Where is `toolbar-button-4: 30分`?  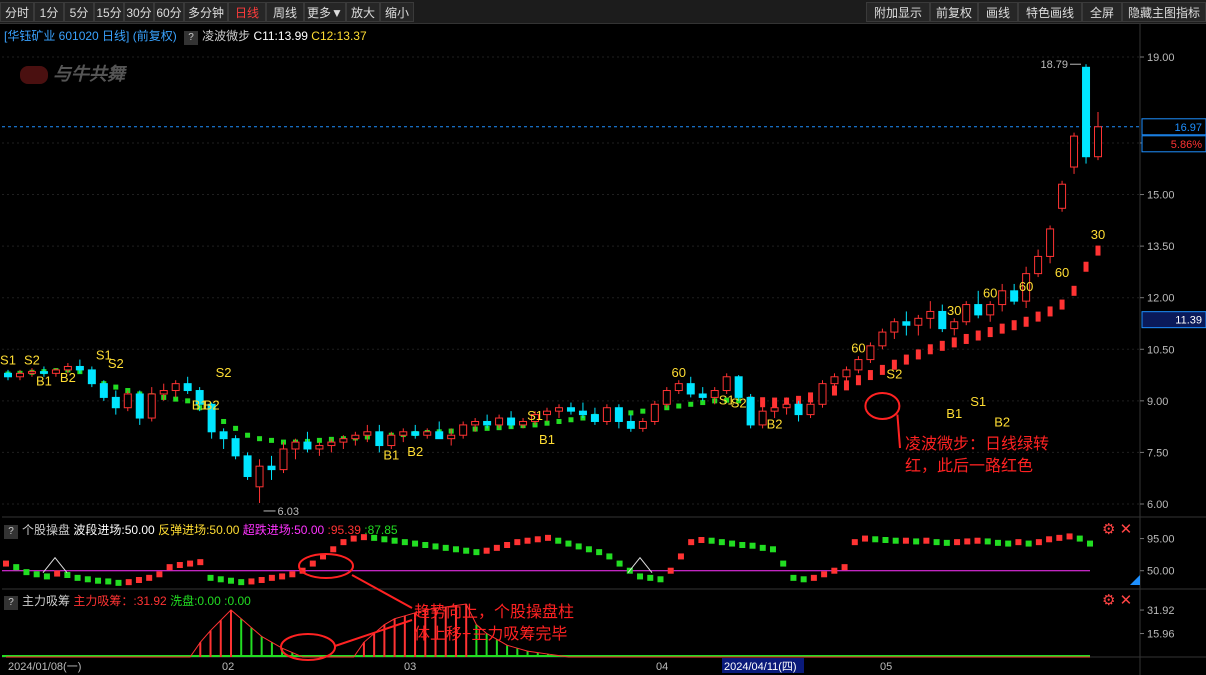 toolbar-button-4: 30分 is located at coordinates (139, 12).